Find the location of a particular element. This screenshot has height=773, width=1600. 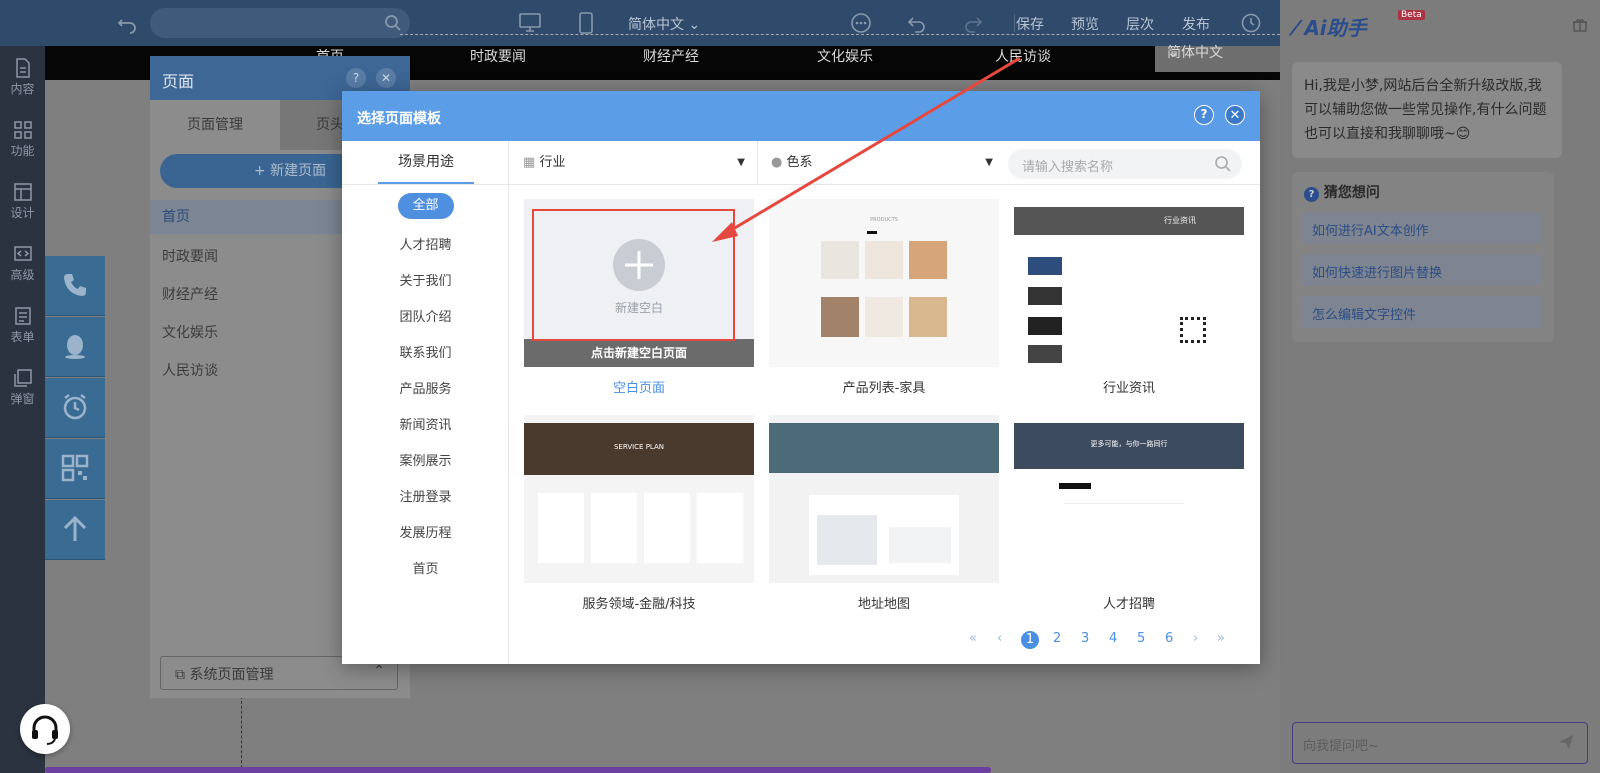

language-select: 简体中文 ⌄ is located at coordinates (664, 24).